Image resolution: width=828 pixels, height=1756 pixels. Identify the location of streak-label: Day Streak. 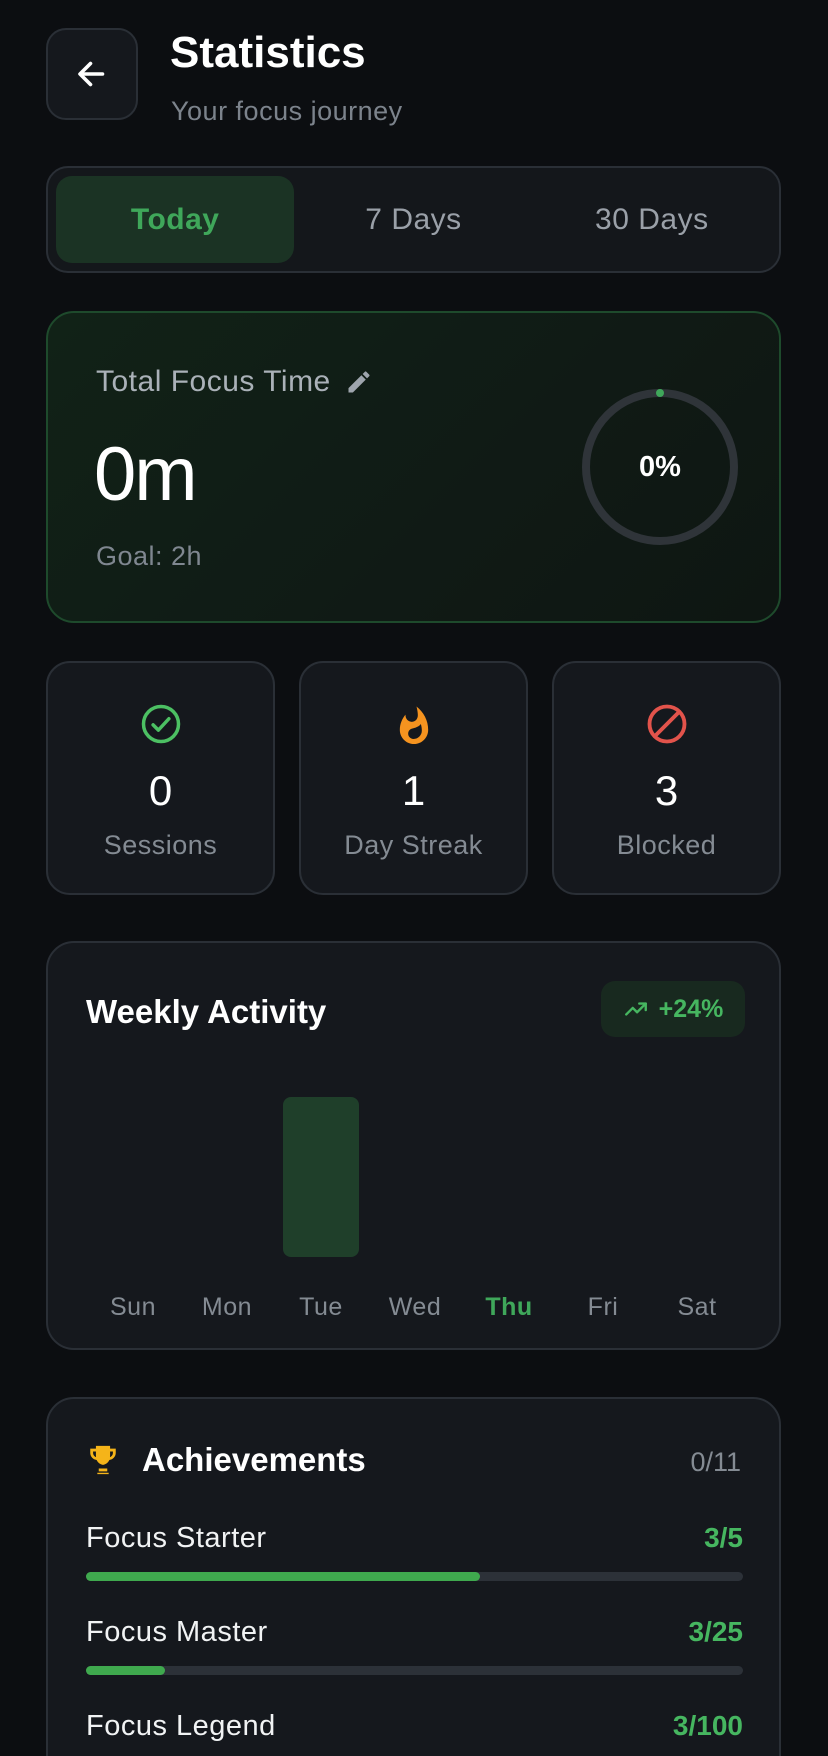
(413, 845).